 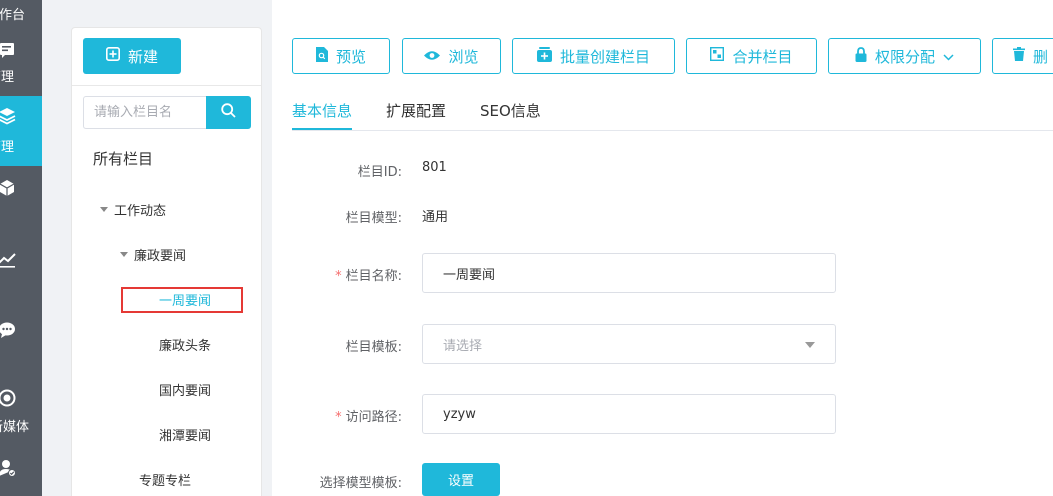 I want to click on tab-extension-config: 扩展配置, so click(x=416, y=115).